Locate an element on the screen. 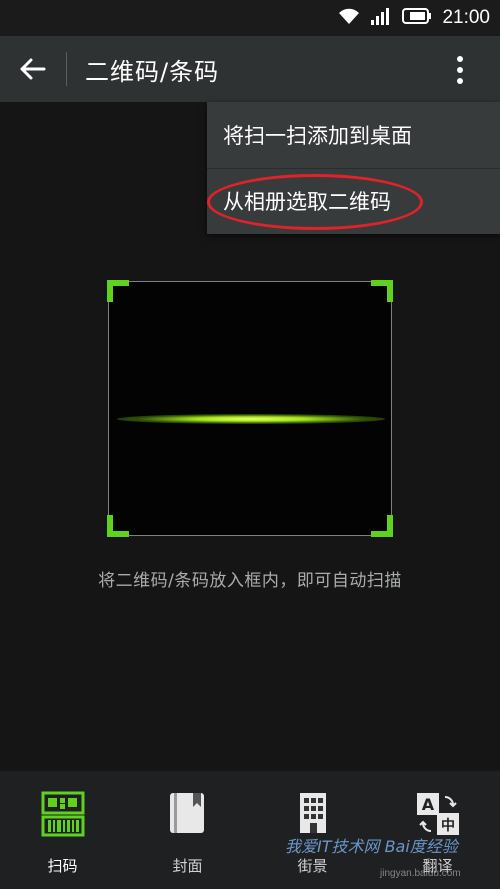  back-button is located at coordinates (33, 69).